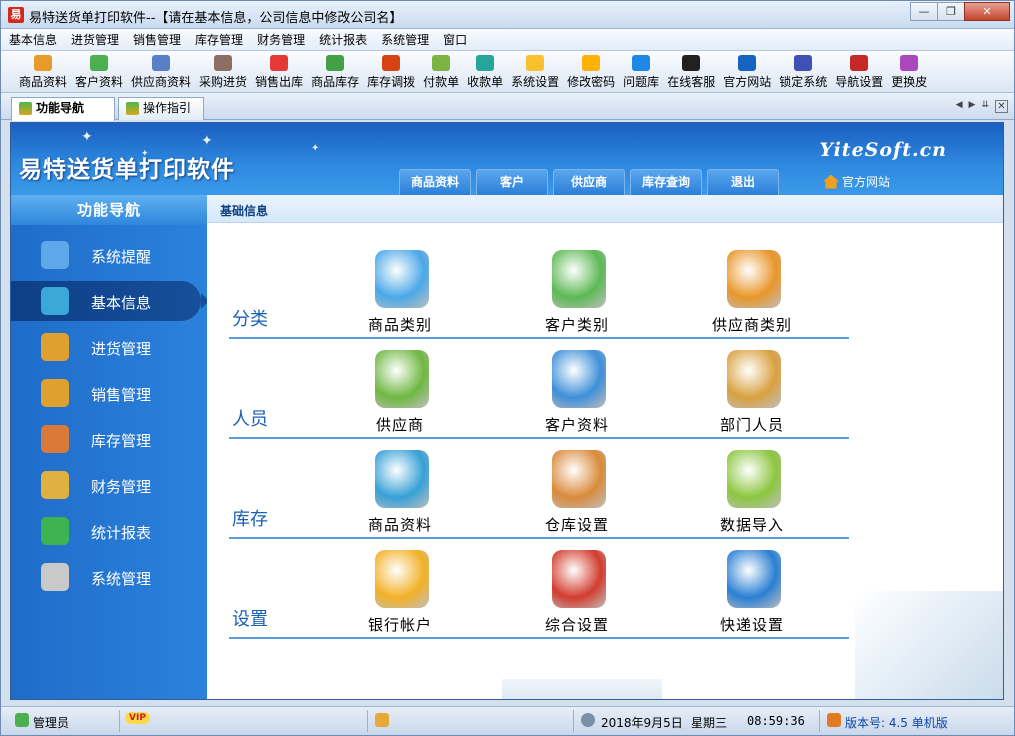  What do you see at coordinates (109, 347) in the screenshot?
I see `sidebar-item: 进货管理` at bounding box center [109, 347].